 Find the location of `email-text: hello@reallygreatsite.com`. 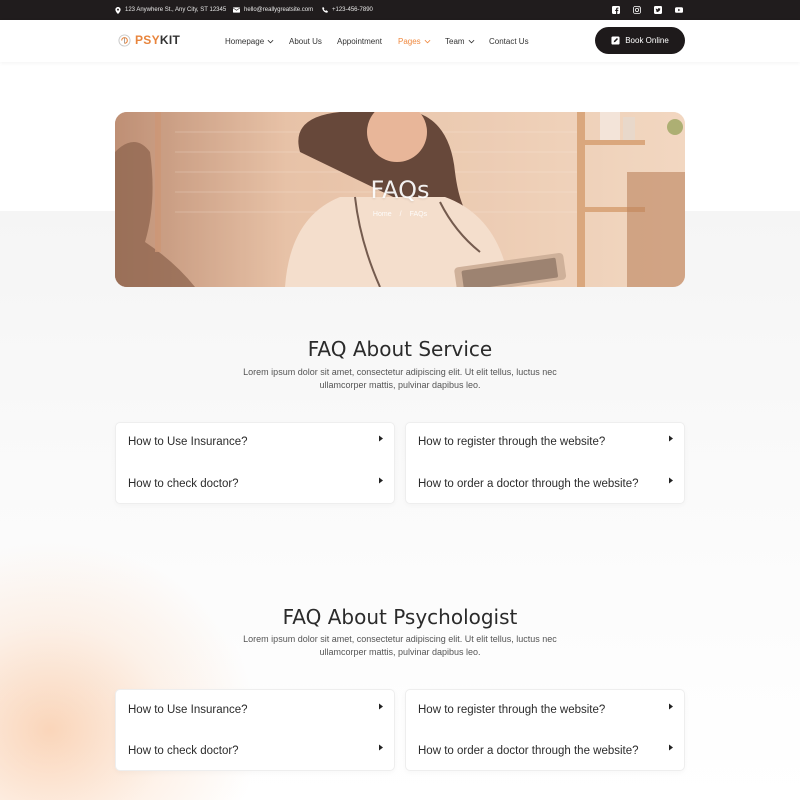

email-text: hello@reallygreatsite.com is located at coordinates (279, 10).